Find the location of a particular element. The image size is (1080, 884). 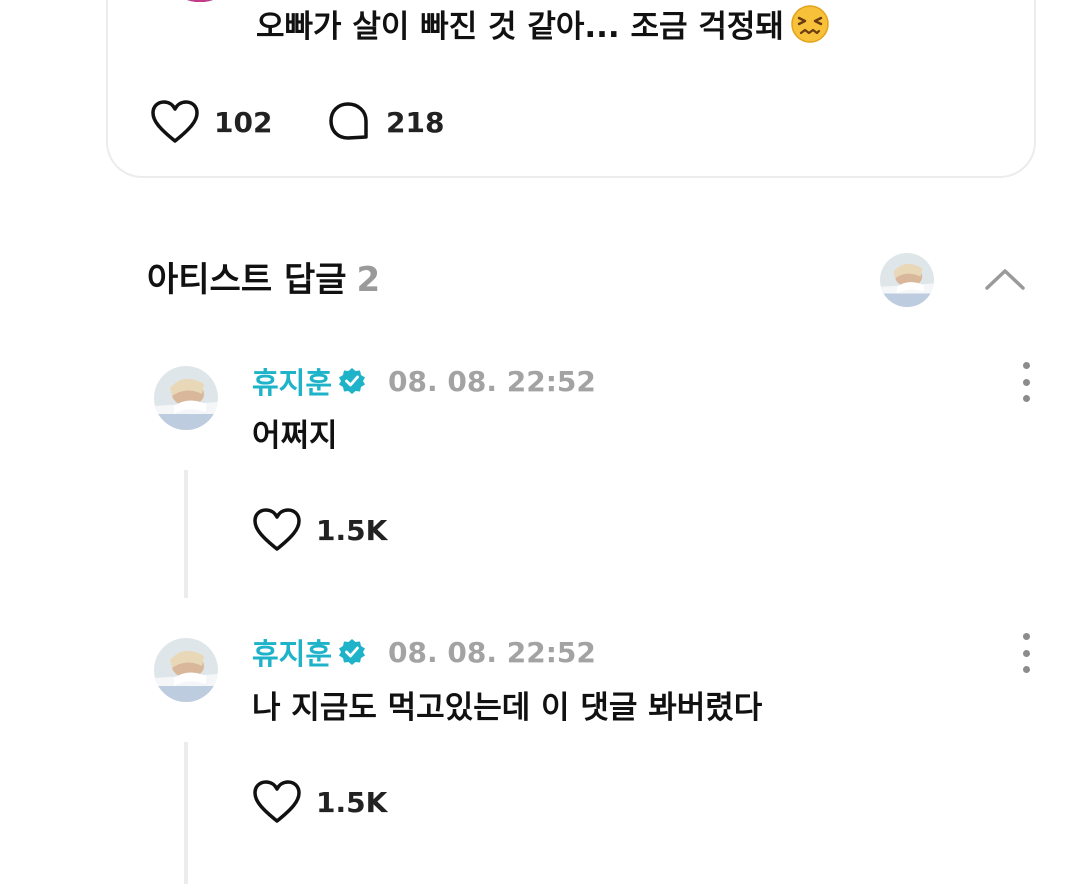

artist-replies-header: 아티스트 답글 2 is located at coordinates (263, 280).